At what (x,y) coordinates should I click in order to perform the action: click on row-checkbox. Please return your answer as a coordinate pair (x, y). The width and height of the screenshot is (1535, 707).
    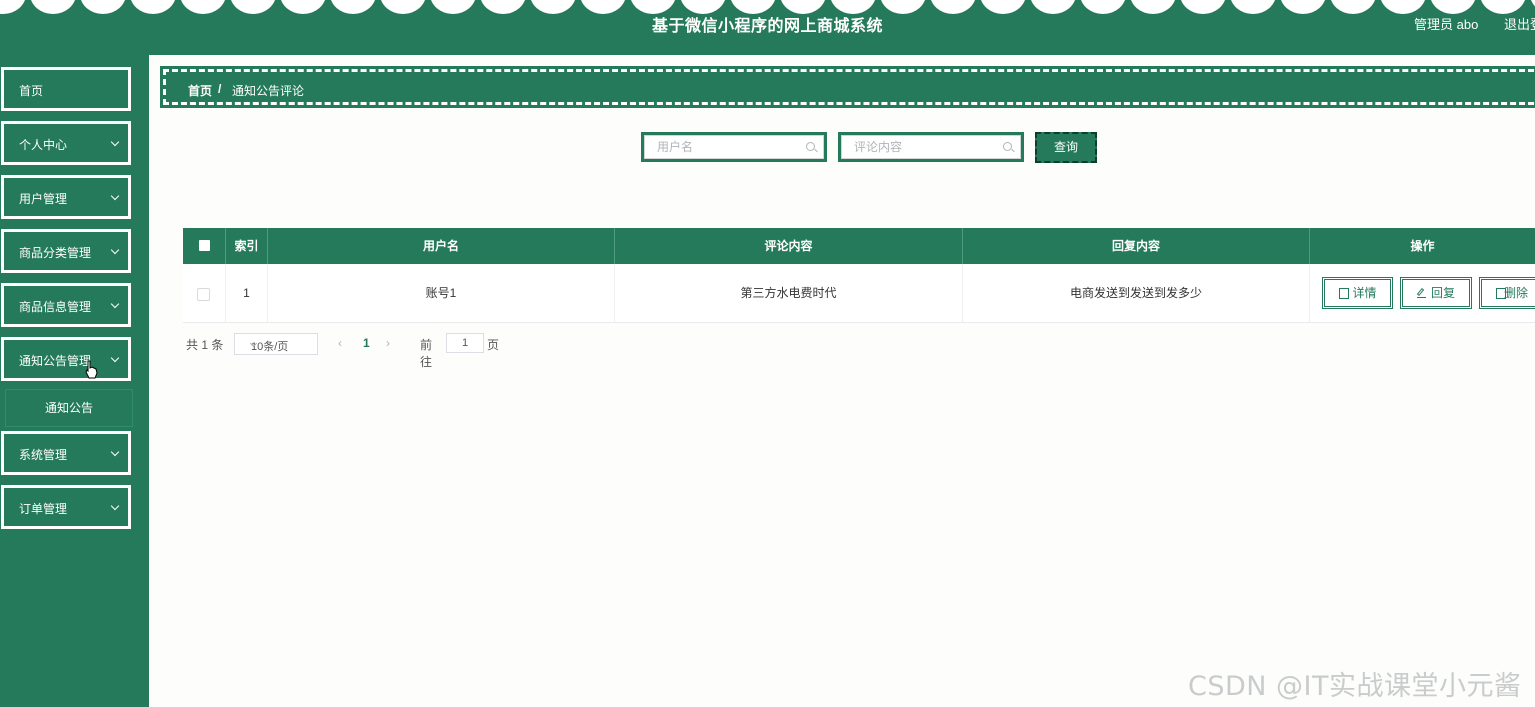
    Looking at the image, I should click on (203, 294).